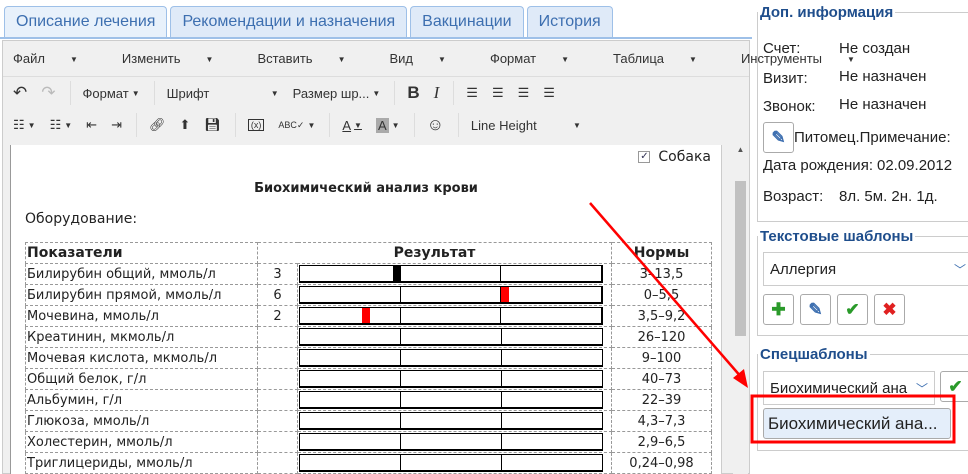 This screenshot has height=474, width=968. Describe the element at coordinates (954, 386) in the screenshot. I see `apply-special-template-button: ✔` at that location.